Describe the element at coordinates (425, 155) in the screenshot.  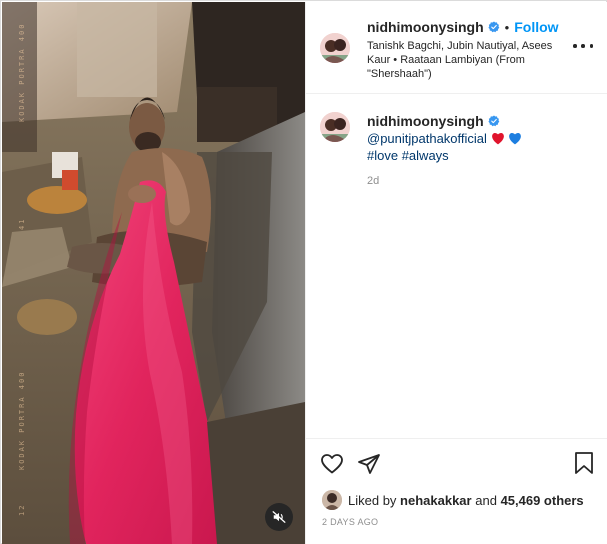
I see `hashtag-link: #always` at that location.